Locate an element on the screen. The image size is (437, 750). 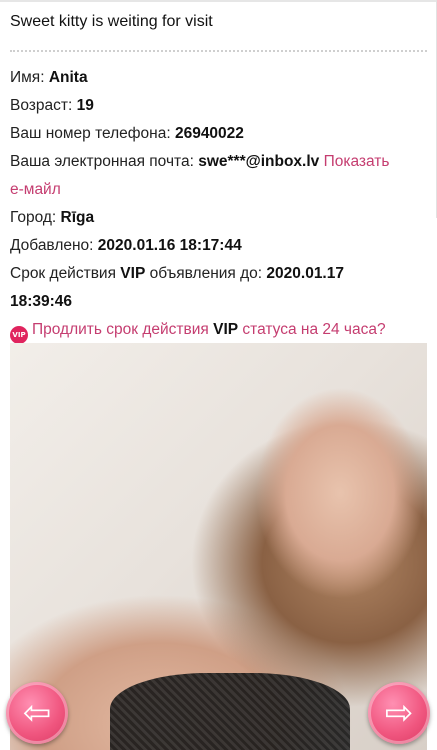
name-row: Имя: Anita is located at coordinates (220, 78).